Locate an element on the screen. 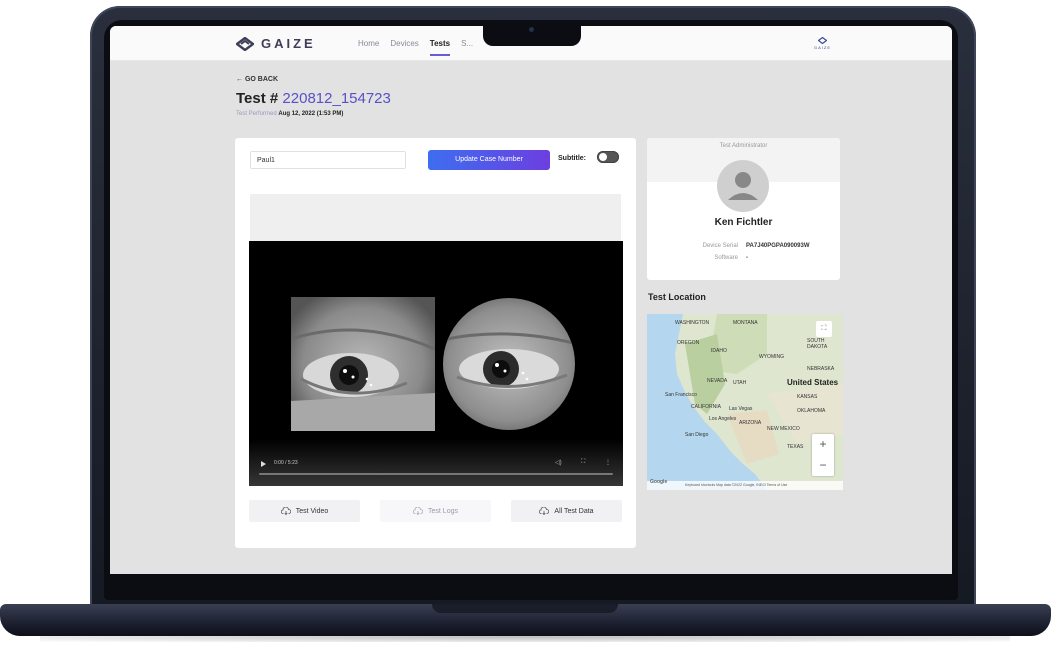 The height and width of the screenshot is (645, 1051). laptop-base-groove is located at coordinates (525, 608).